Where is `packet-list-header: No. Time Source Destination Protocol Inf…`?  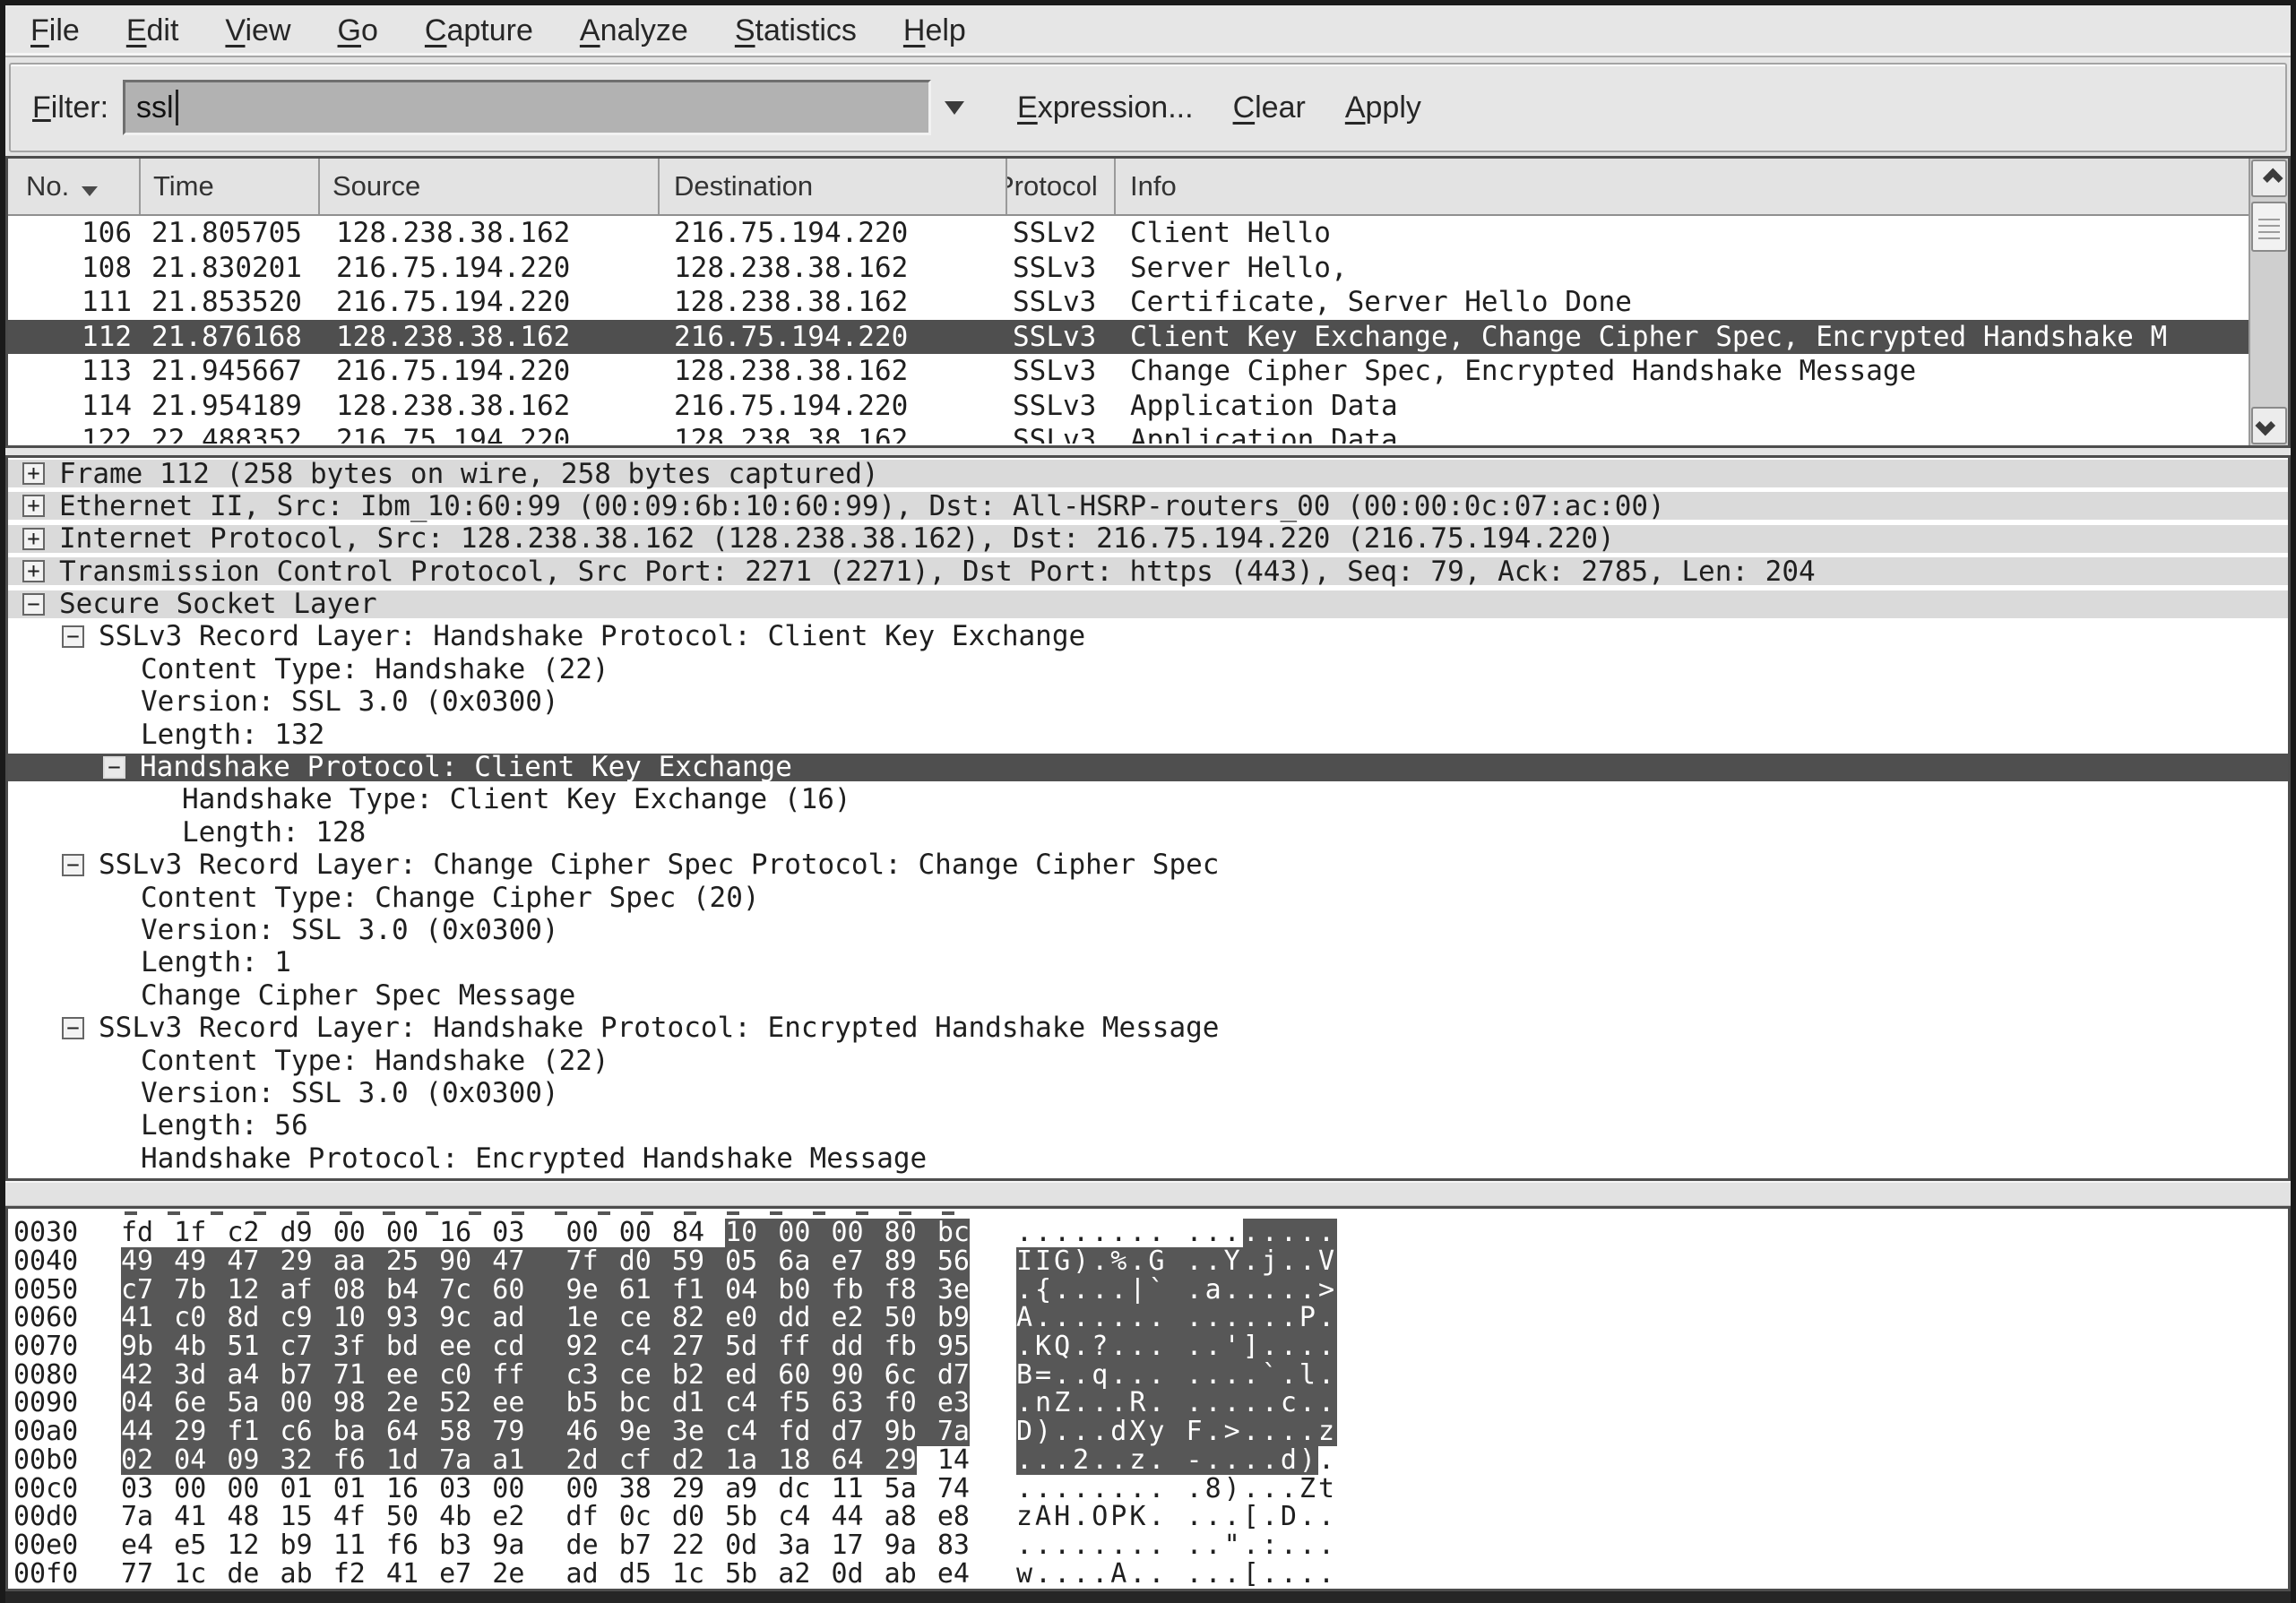 packet-list-header: No. Time Source Destination Protocol Inf… is located at coordinates (1128, 187).